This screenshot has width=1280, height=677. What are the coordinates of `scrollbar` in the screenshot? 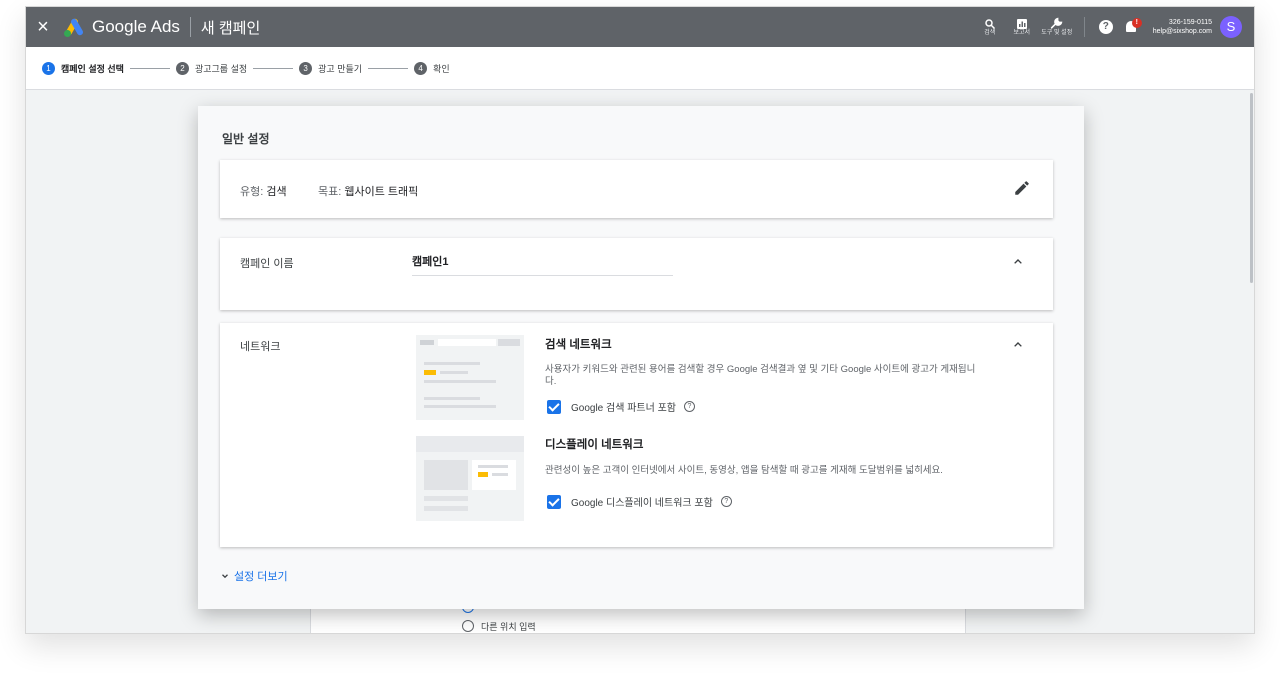 It's located at (1251, 188).